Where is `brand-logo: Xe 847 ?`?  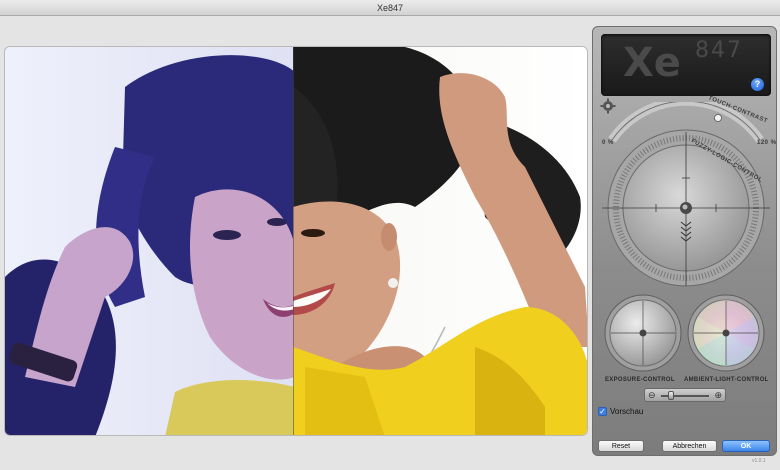
brand-logo: Xe 847 ? is located at coordinates (686, 65).